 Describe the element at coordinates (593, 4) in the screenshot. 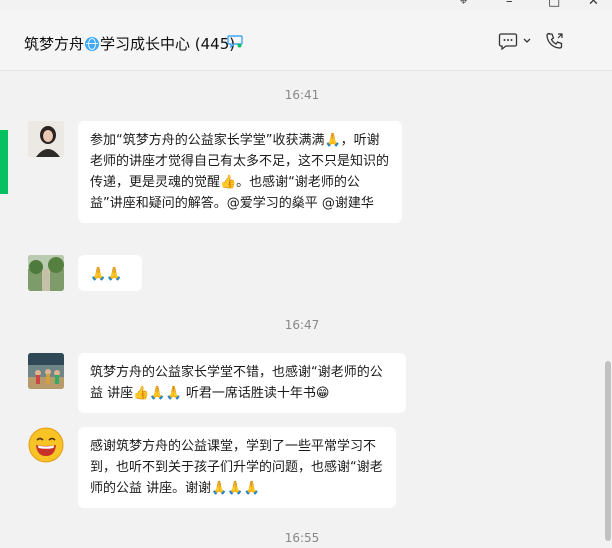

I see `close-icon: ✕` at that location.